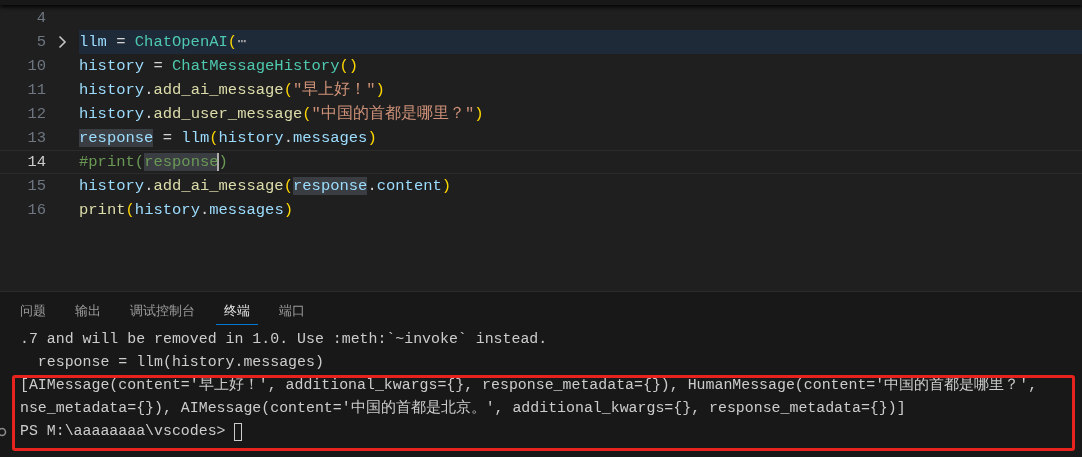 Image resolution: width=1082 pixels, height=457 pixels. I want to click on command-status-icon, so click(4, 432).